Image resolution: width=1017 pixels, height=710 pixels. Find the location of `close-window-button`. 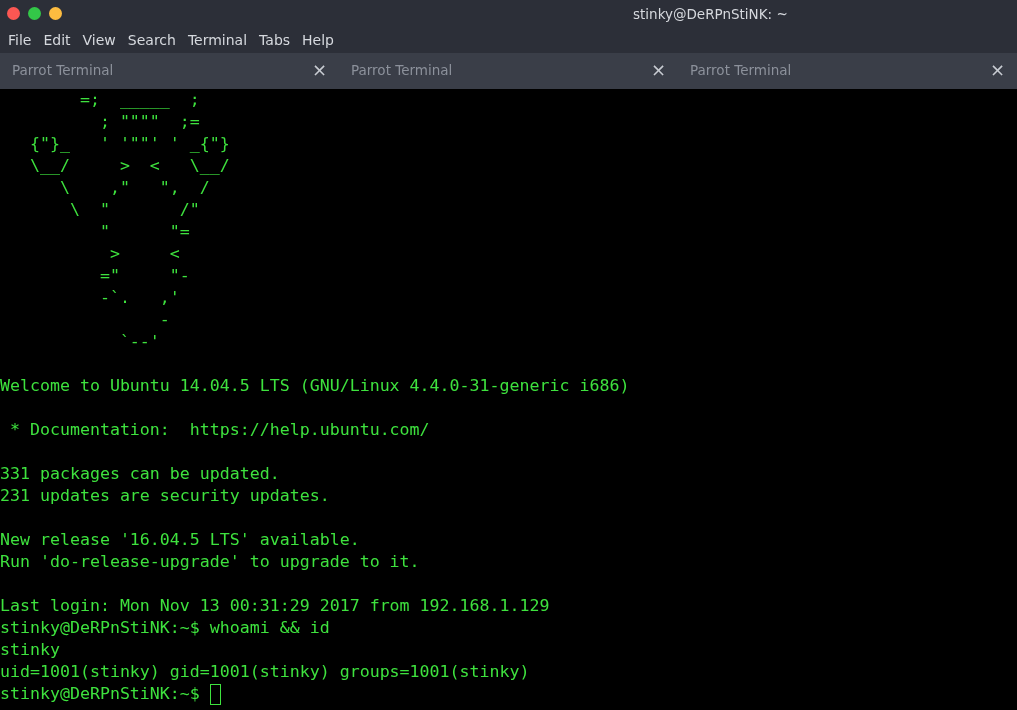

close-window-button is located at coordinates (13, 13).